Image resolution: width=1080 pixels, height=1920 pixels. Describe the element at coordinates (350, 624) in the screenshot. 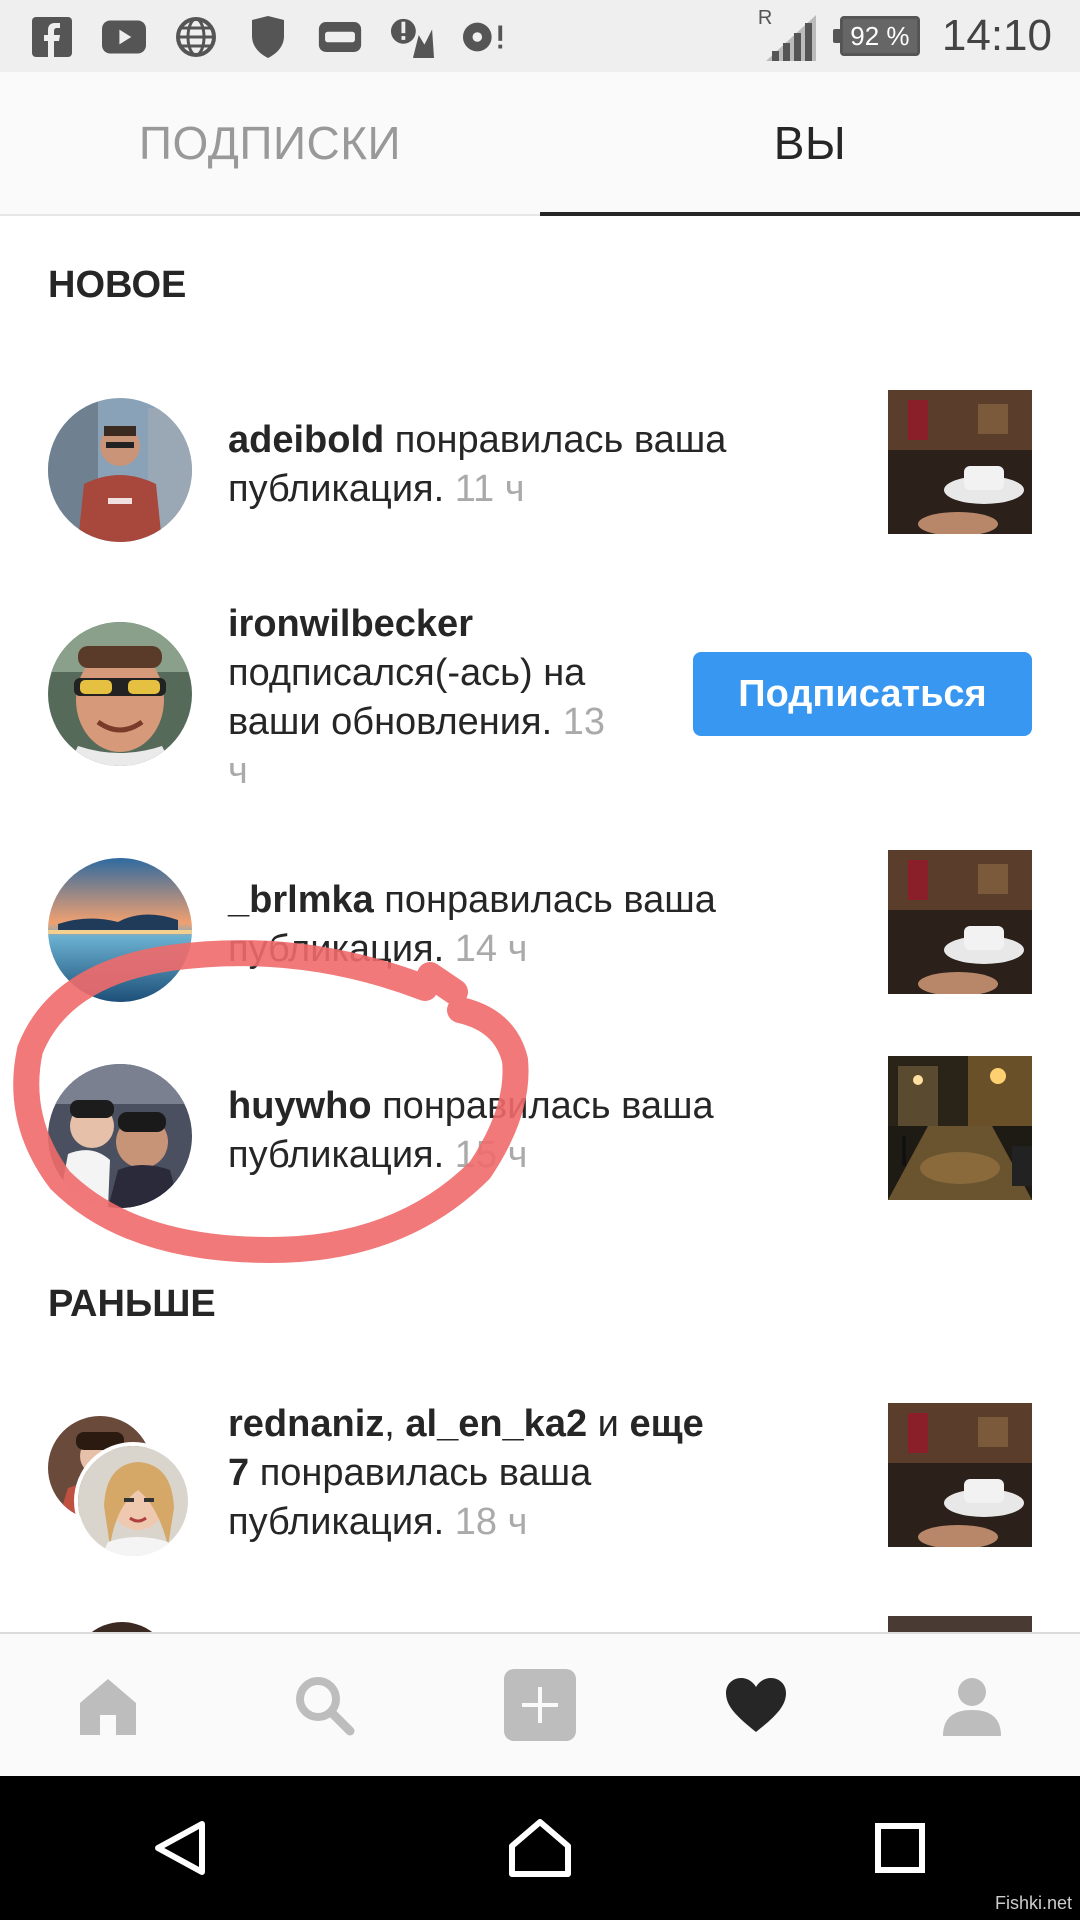

I see `username: ironwilbecker` at that location.